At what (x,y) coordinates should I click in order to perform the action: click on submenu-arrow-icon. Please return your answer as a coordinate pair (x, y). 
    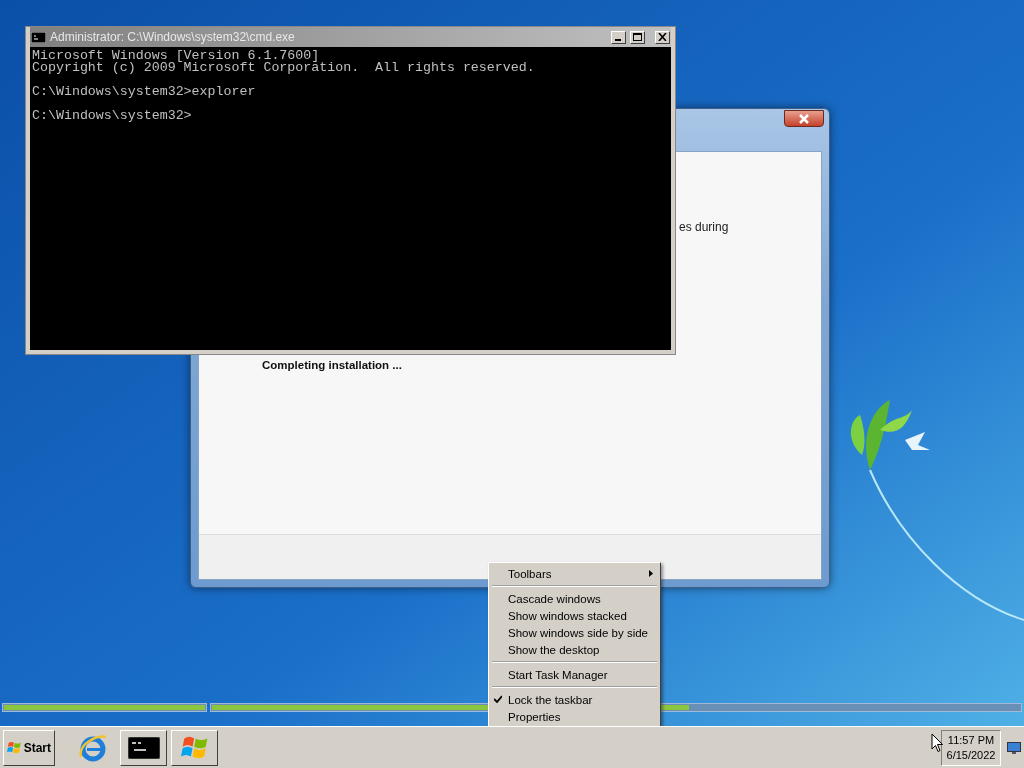
    Looking at the image, I should click on (651, 573).